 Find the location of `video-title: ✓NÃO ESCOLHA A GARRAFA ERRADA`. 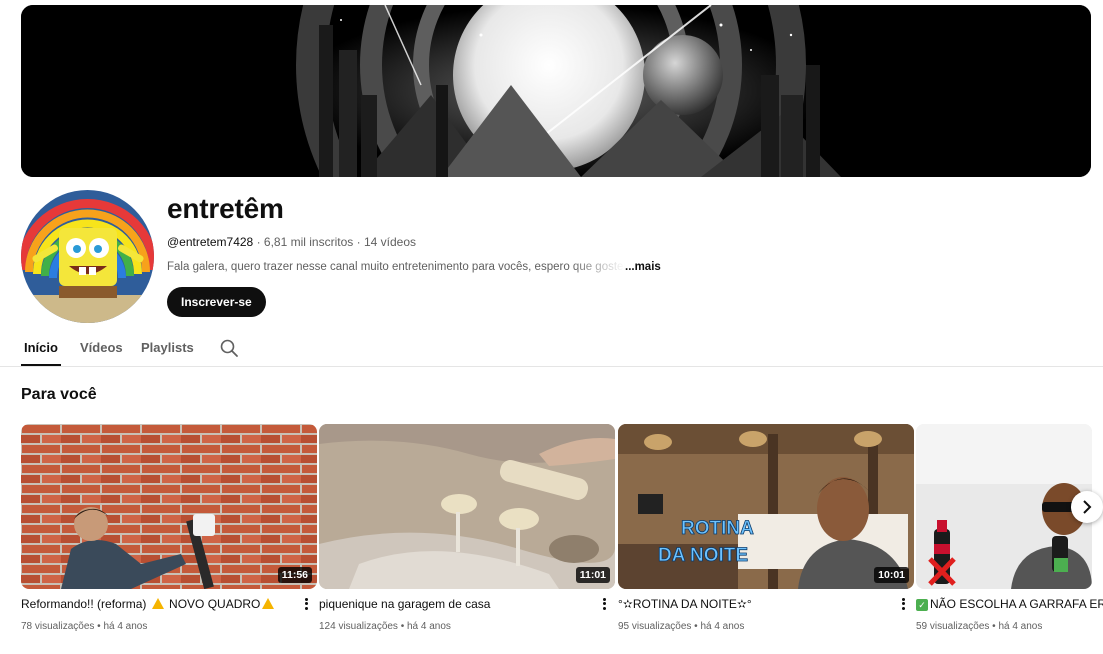

video-title: ✓NÃO ESCOLHA A GARRAFA ERRADA is located at coordinates (1009, 604).